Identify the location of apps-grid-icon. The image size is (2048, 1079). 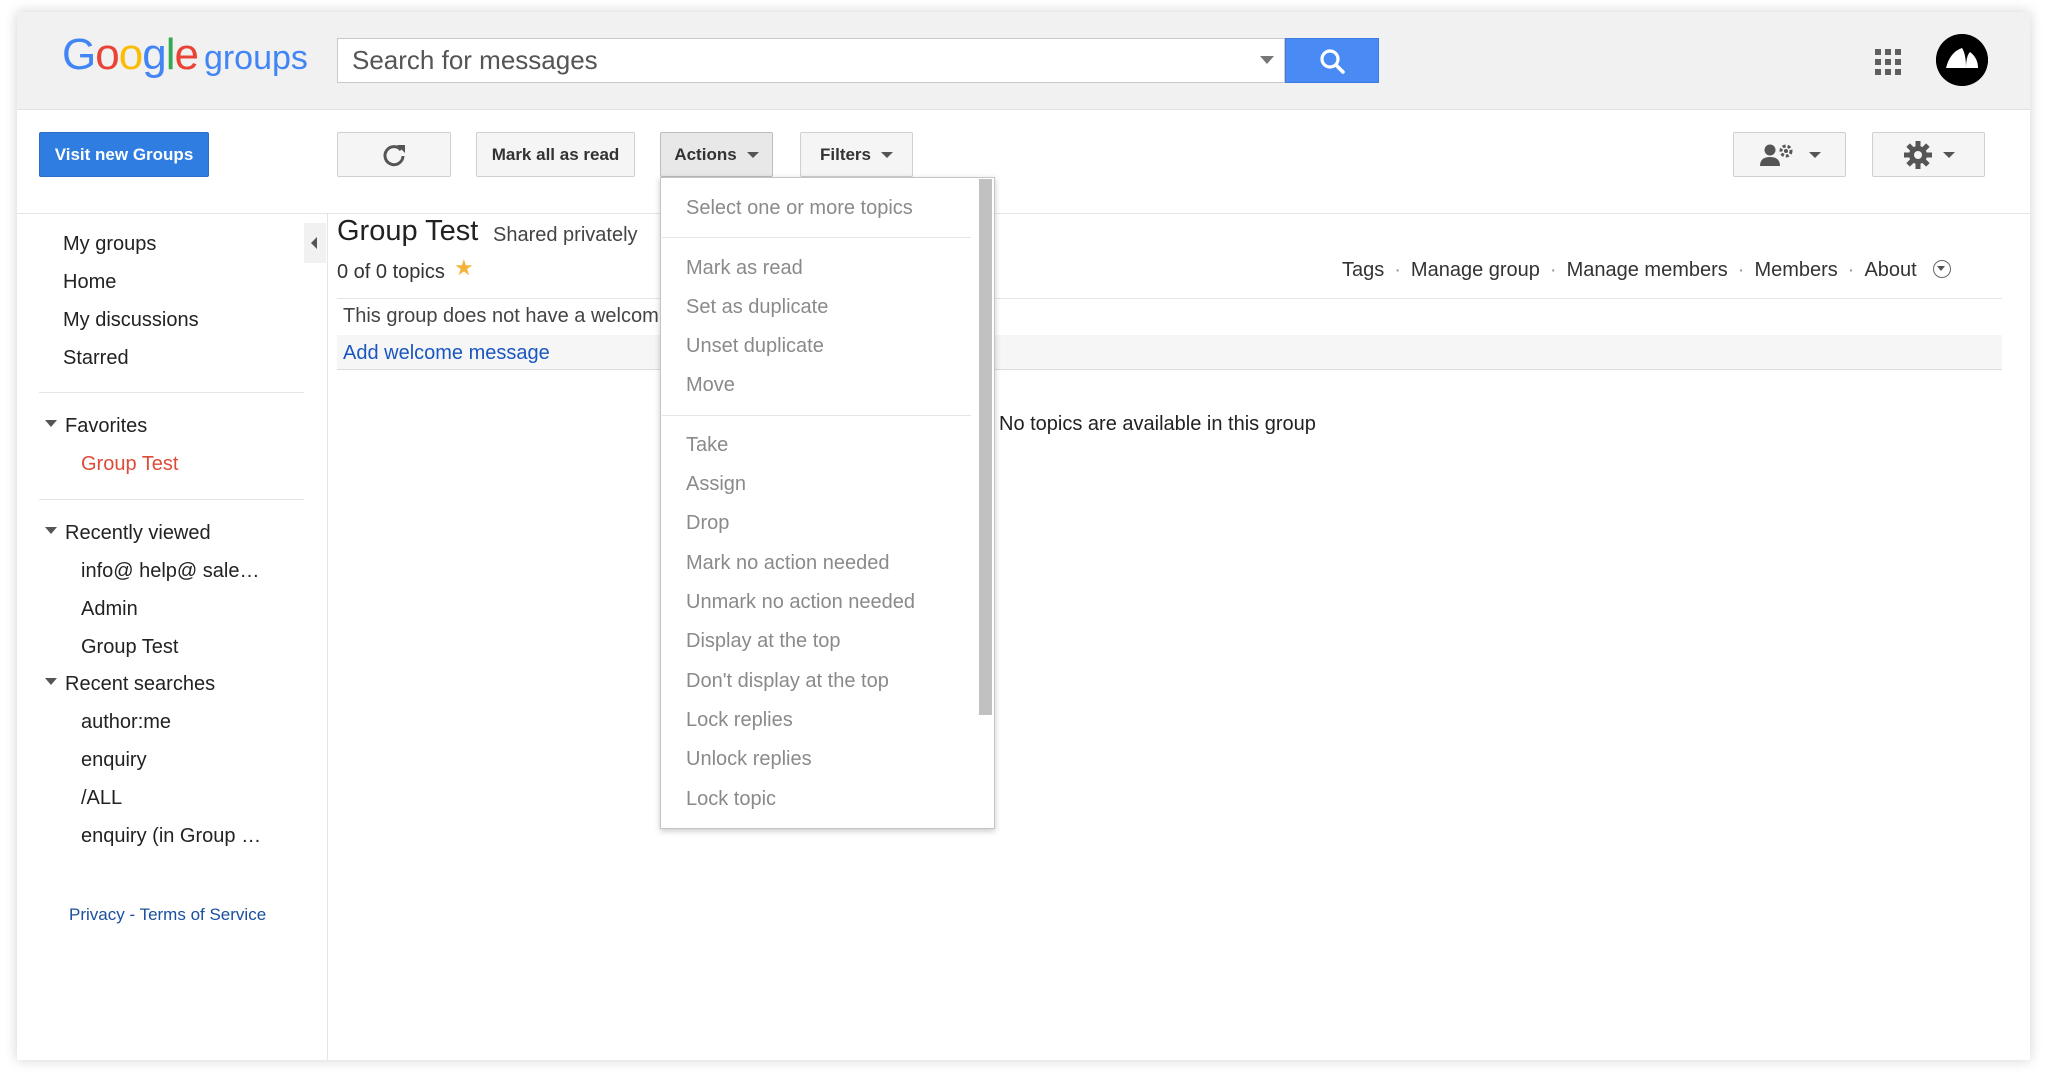
(1888, 62).